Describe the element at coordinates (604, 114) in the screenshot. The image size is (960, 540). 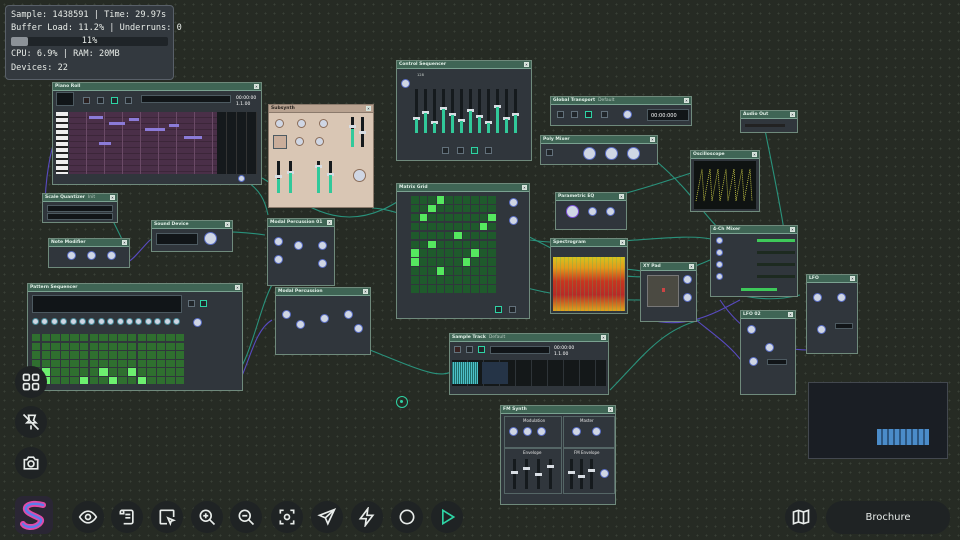
I see `transport-loop-button` at that location.